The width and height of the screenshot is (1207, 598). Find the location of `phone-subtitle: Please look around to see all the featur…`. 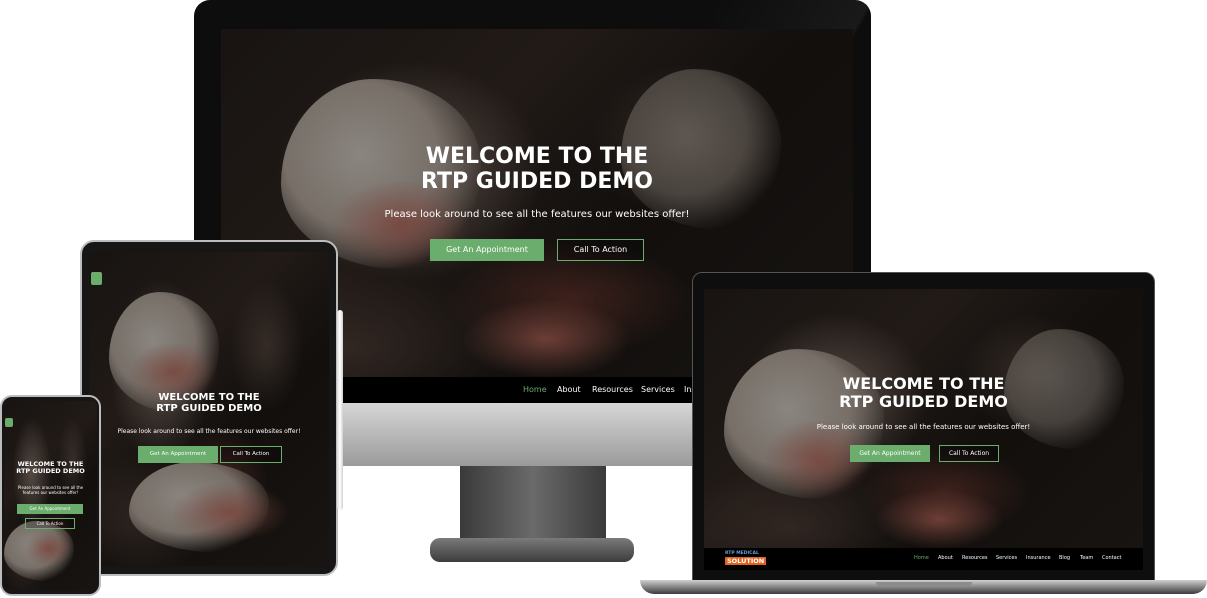

phone-subtitle: Please look around to see all the featur… is located at coordinates (50, 490).